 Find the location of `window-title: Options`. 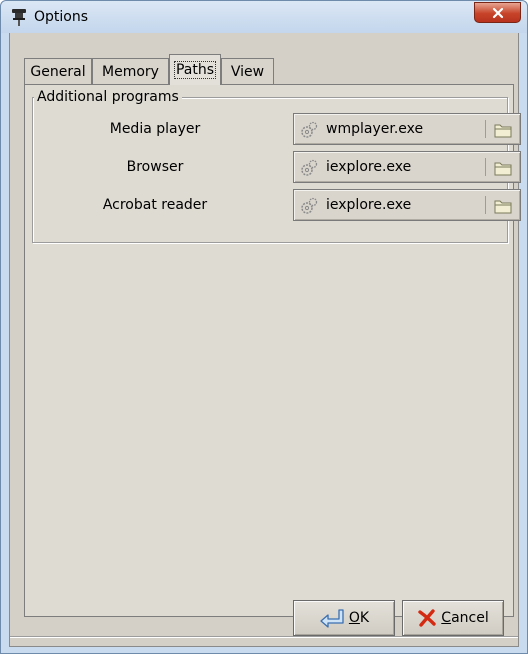

window-title: Options is located at coordinates (61, 17).